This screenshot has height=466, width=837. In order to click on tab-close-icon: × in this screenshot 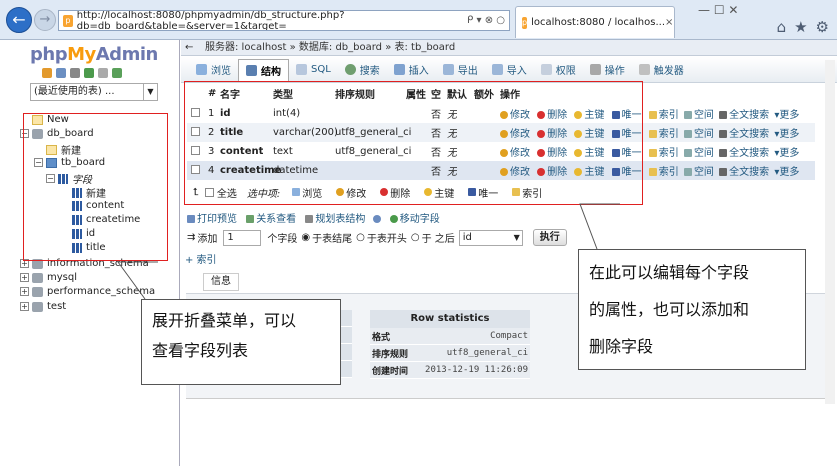, I will do `click(669, 22)`.